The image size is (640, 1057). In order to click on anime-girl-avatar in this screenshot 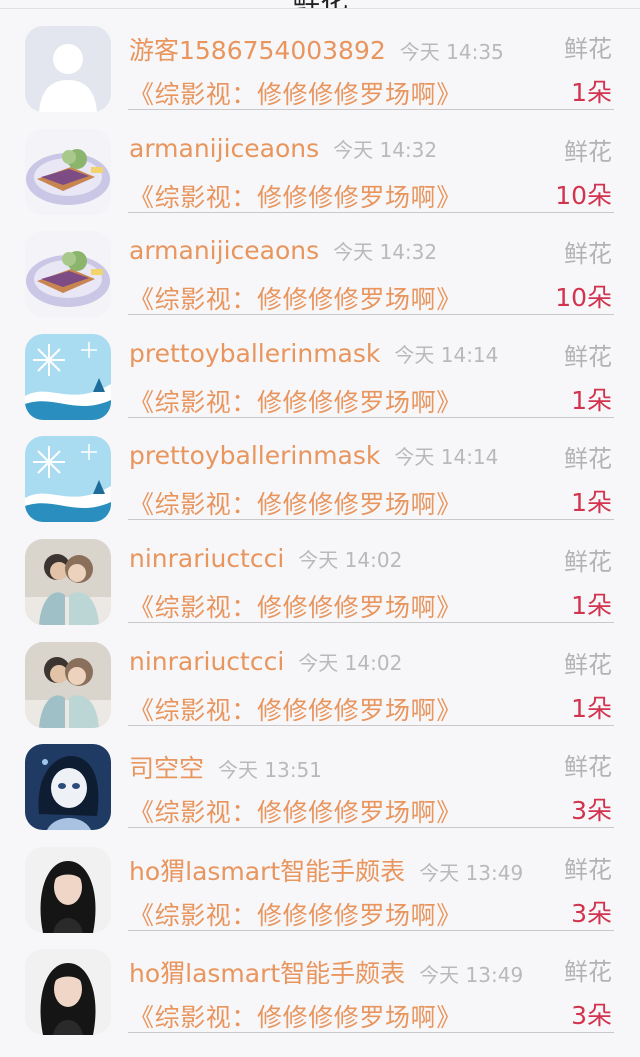, I will do `click(68, 787)`.